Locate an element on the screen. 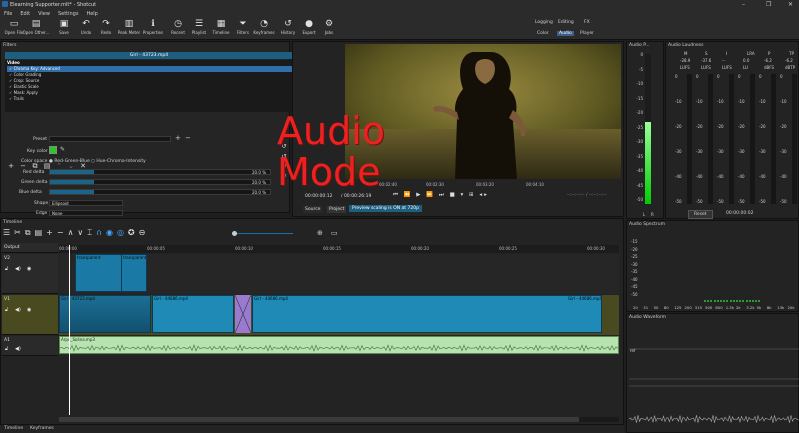 This screenshot has height=433, width=799. tab-timeline: Timeline is located at coordinates (13, 428).